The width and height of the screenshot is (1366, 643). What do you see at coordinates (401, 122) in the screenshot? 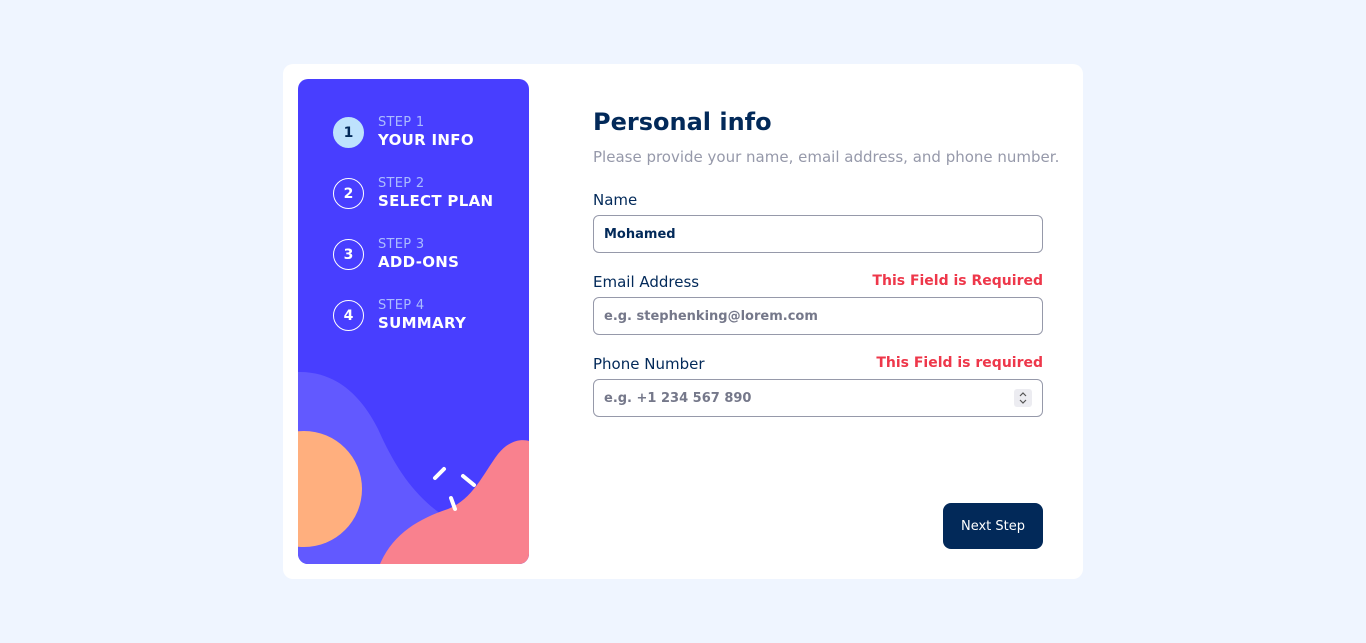
I see `step-caption: STEP 1` at bounding box center [401, 122].